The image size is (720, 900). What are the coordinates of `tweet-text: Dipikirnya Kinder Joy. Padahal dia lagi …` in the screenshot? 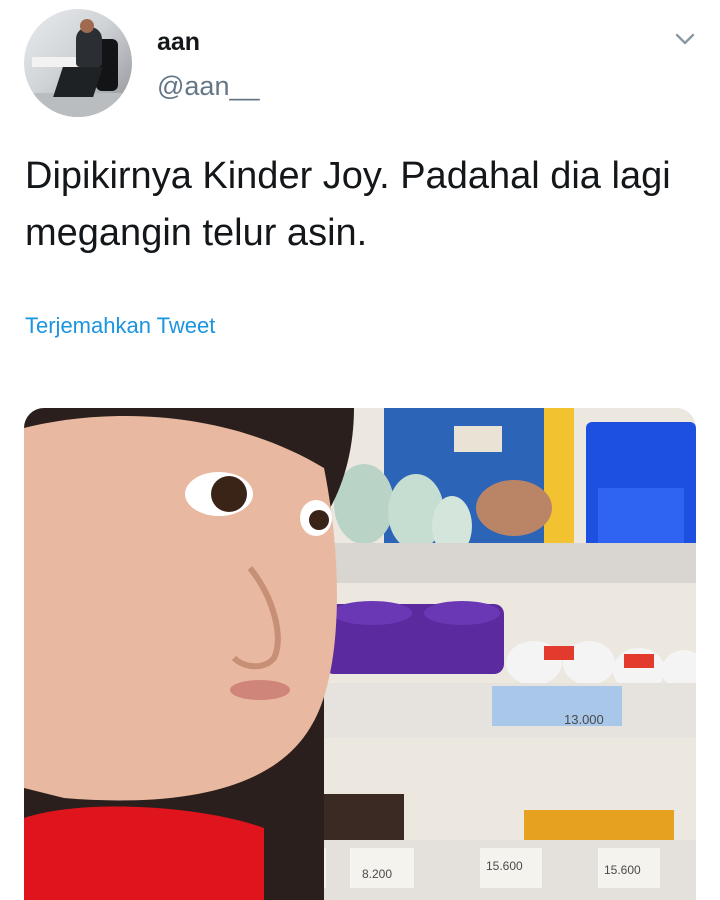 It's located at (348, 204).